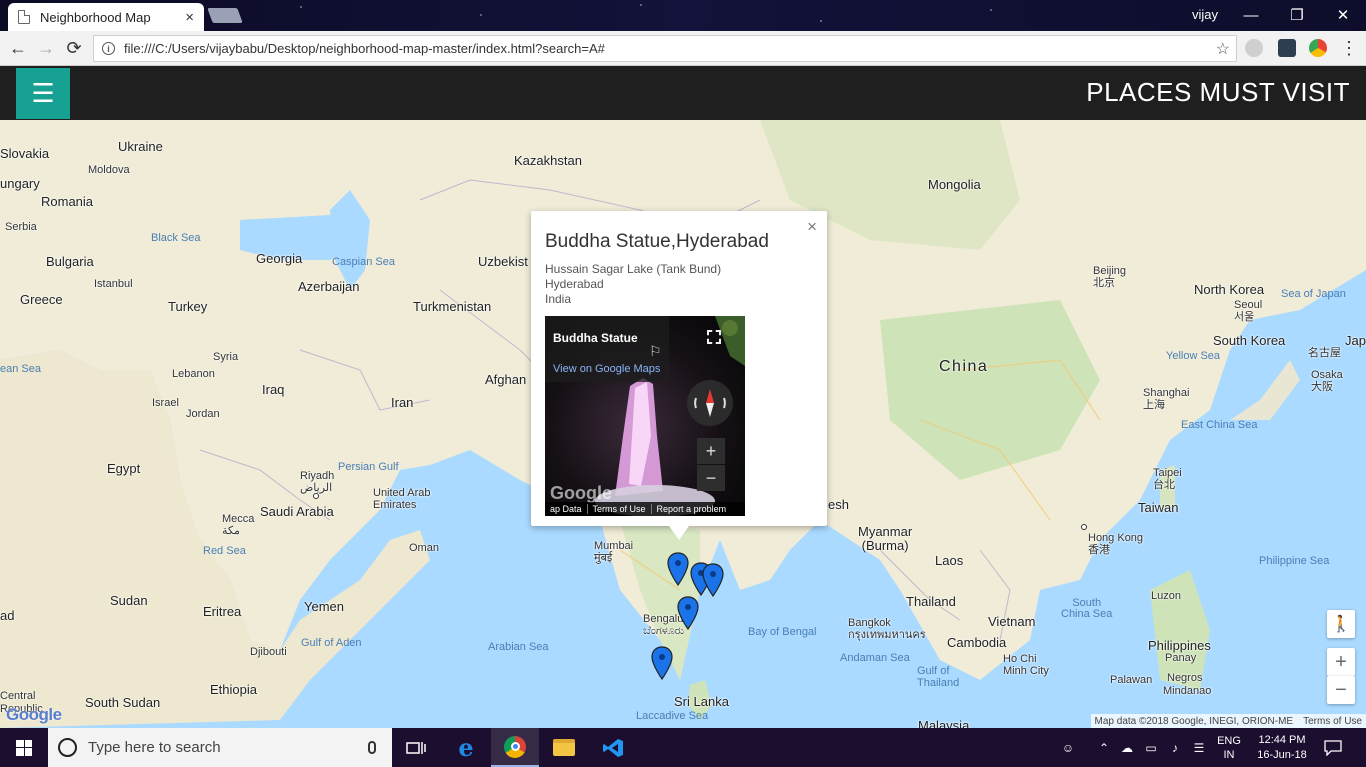 This screenshot has height=767, width=1366. I want to click on map-label-mecca: Mecca مكة, so click(238, 525).